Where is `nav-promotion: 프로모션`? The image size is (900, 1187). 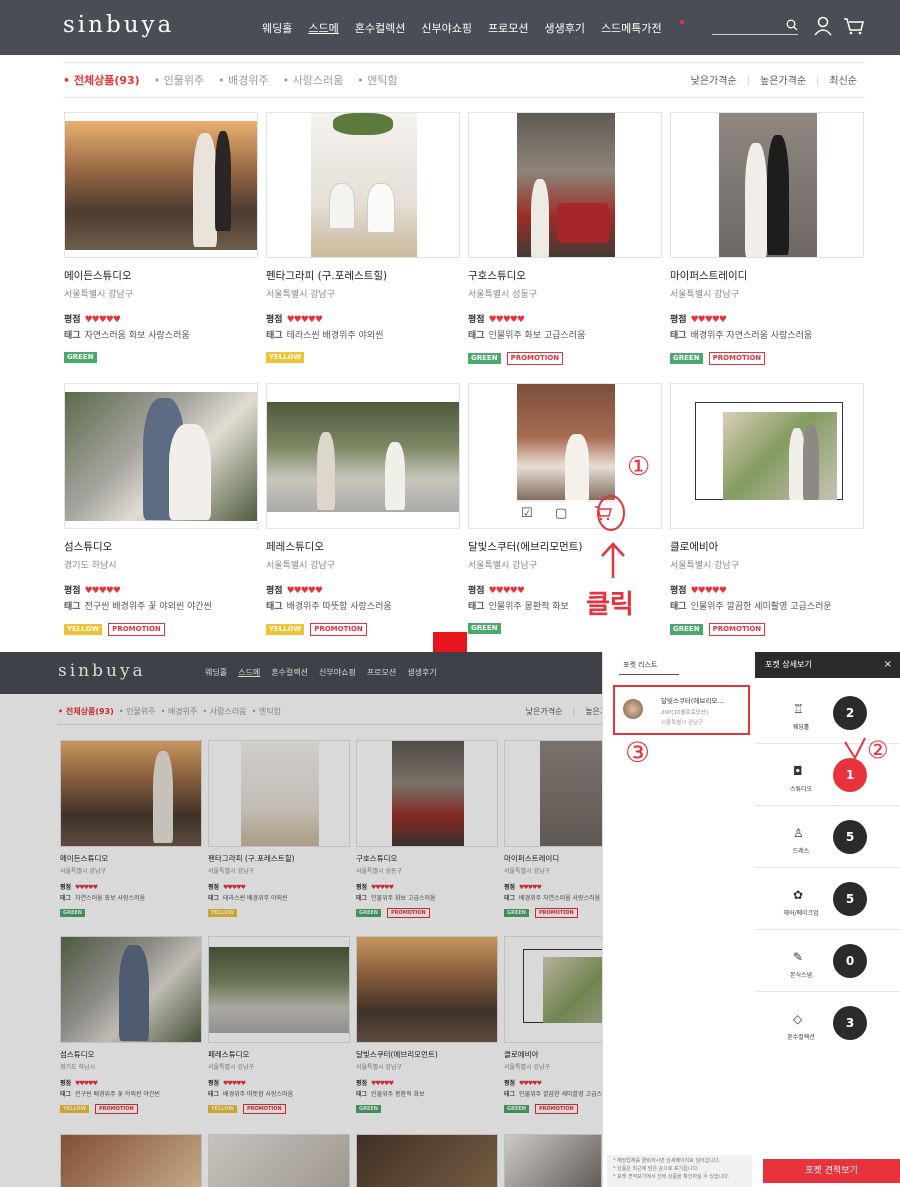
nav-promotion: 프로모션 is located at coordinates (508, 28).